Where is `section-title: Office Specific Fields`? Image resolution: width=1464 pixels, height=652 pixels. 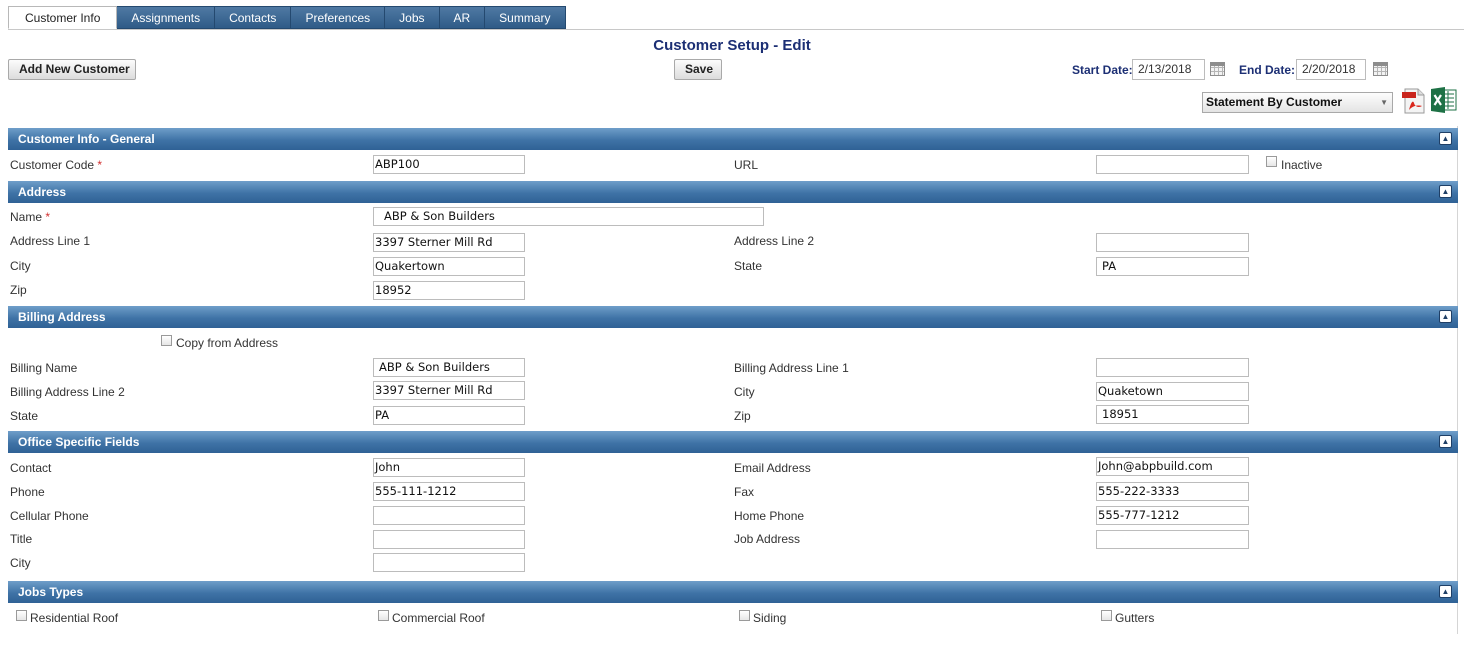 section-title: Office Specific Fields is located at coordinates (79, 442).